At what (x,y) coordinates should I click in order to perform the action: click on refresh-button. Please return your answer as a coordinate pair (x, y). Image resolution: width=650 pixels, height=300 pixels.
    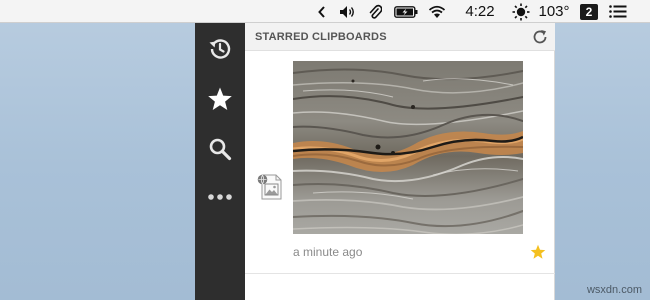
    Looking at the image, I should click on (540, 37).